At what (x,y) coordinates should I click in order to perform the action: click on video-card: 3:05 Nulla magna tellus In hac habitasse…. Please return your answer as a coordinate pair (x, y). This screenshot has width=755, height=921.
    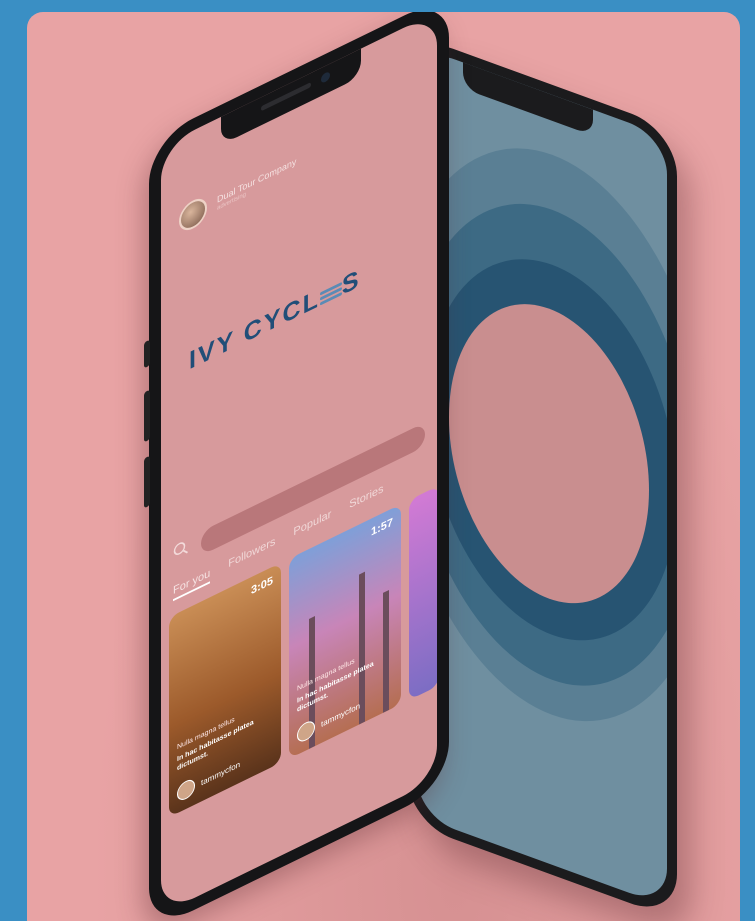
    Looking at the image, I should click on (225, 690).